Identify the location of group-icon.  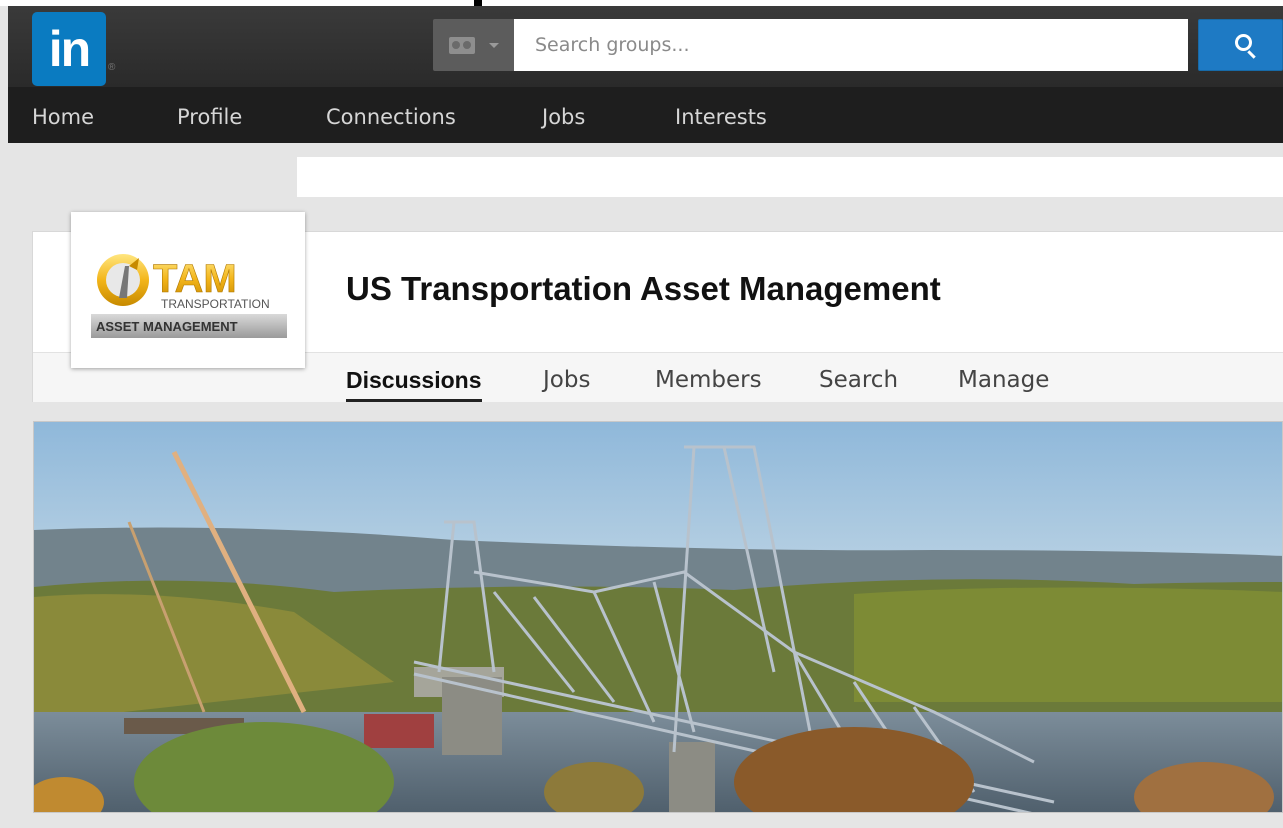
(462, 45).